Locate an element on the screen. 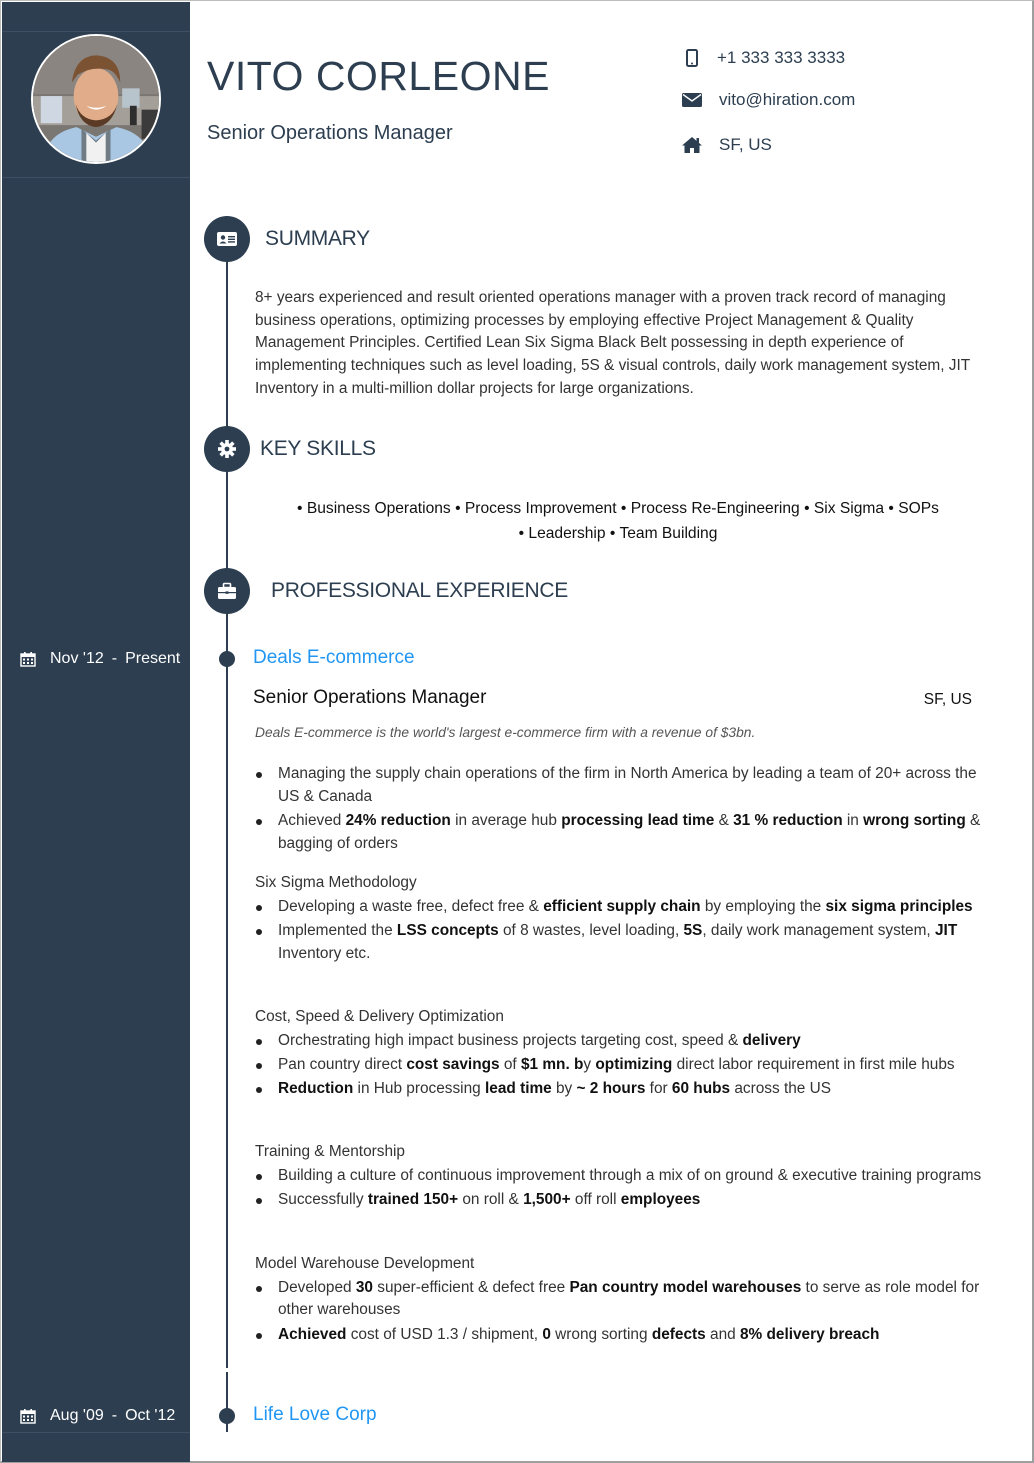  skill-item: • Team Building is located at coordinates (663, 533).